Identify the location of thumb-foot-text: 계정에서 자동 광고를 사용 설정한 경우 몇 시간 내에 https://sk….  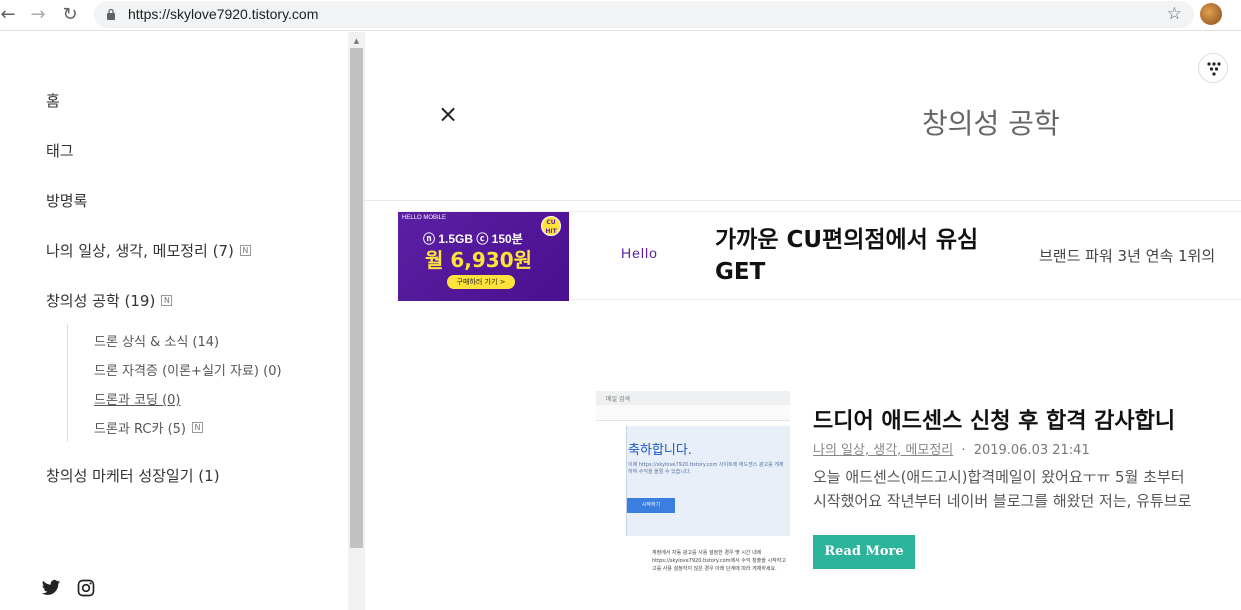
(719, 561).